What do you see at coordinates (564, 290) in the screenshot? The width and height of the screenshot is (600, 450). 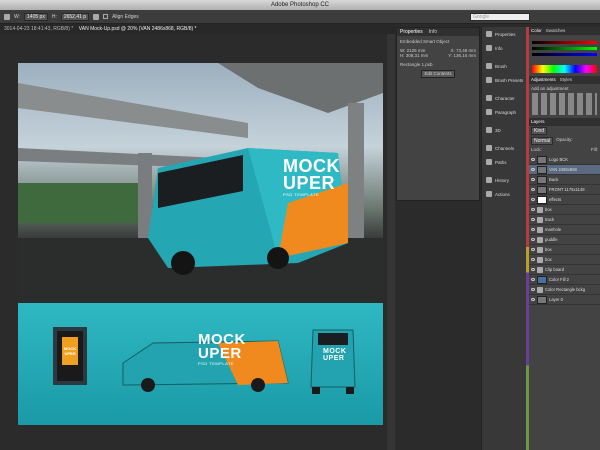 I see `layer-row: Color Rectangle bckg` at bounding box center [564, 290].